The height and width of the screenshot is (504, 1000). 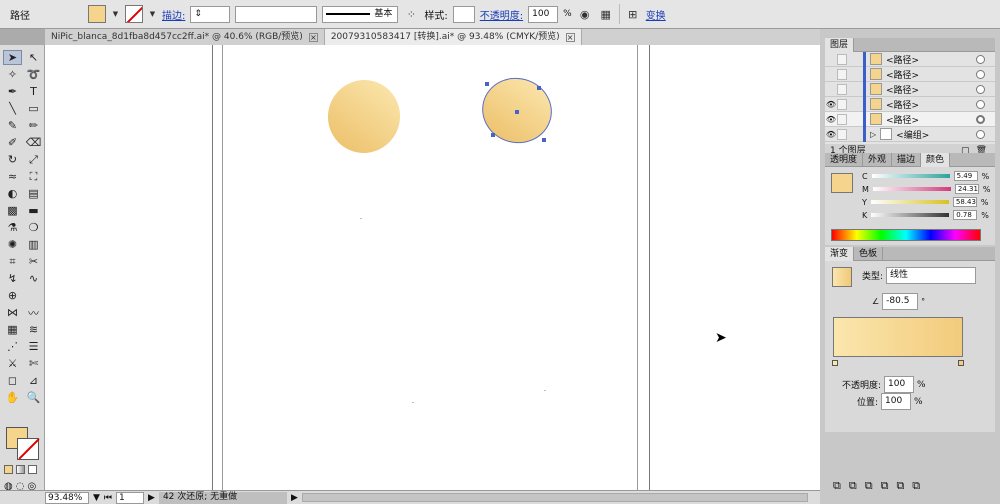 I want to click on rectangle-tool-icon: ▭, so click(x=33, y=108).